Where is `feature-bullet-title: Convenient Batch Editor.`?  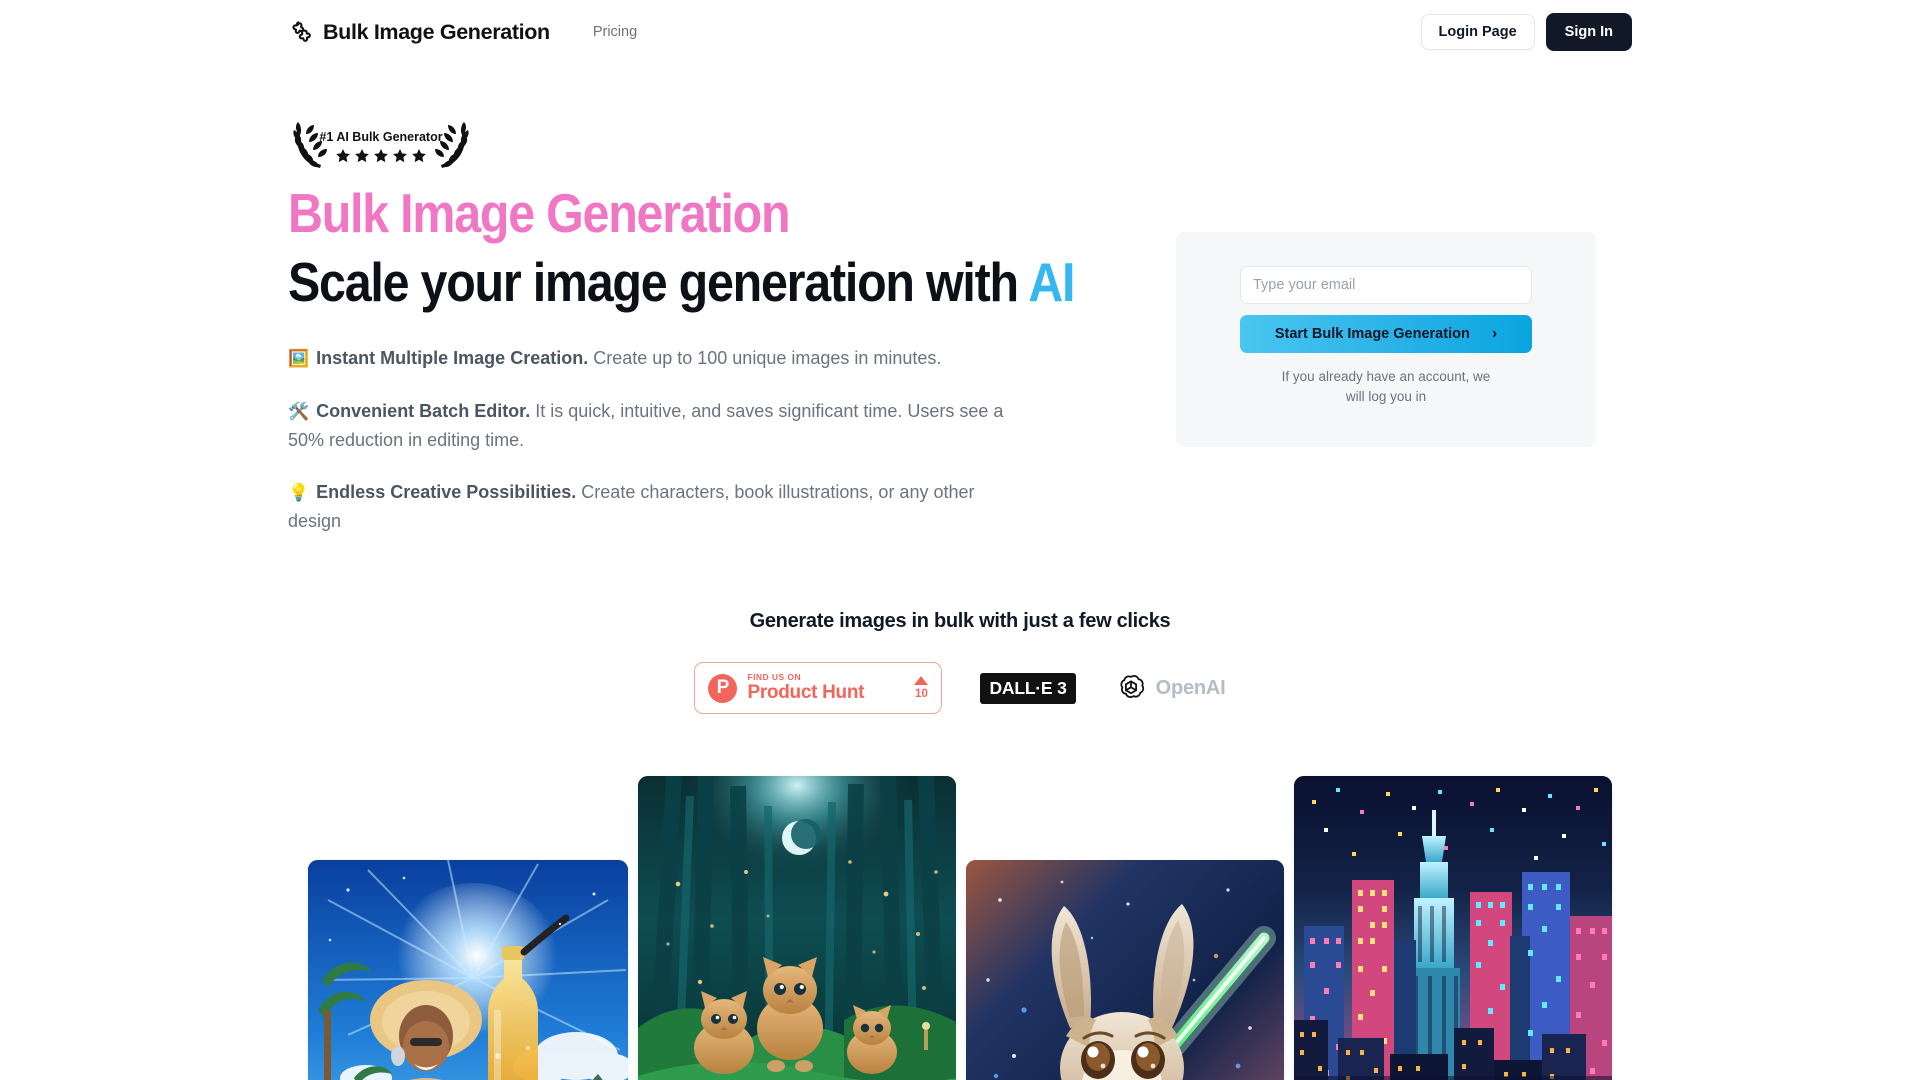 feature-bullet-title: Convenient Batch Editor. is located at coordinates (423, 411).